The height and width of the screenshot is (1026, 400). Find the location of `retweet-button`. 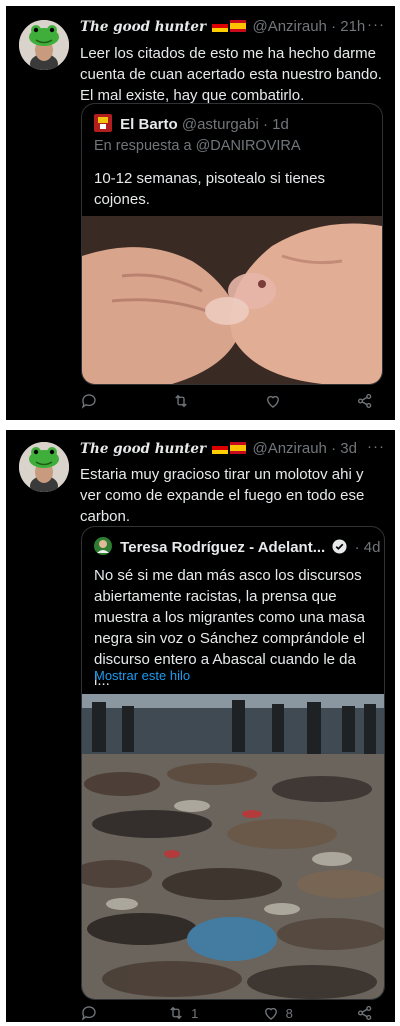

retweet-button is located at coordinates (184, 401).